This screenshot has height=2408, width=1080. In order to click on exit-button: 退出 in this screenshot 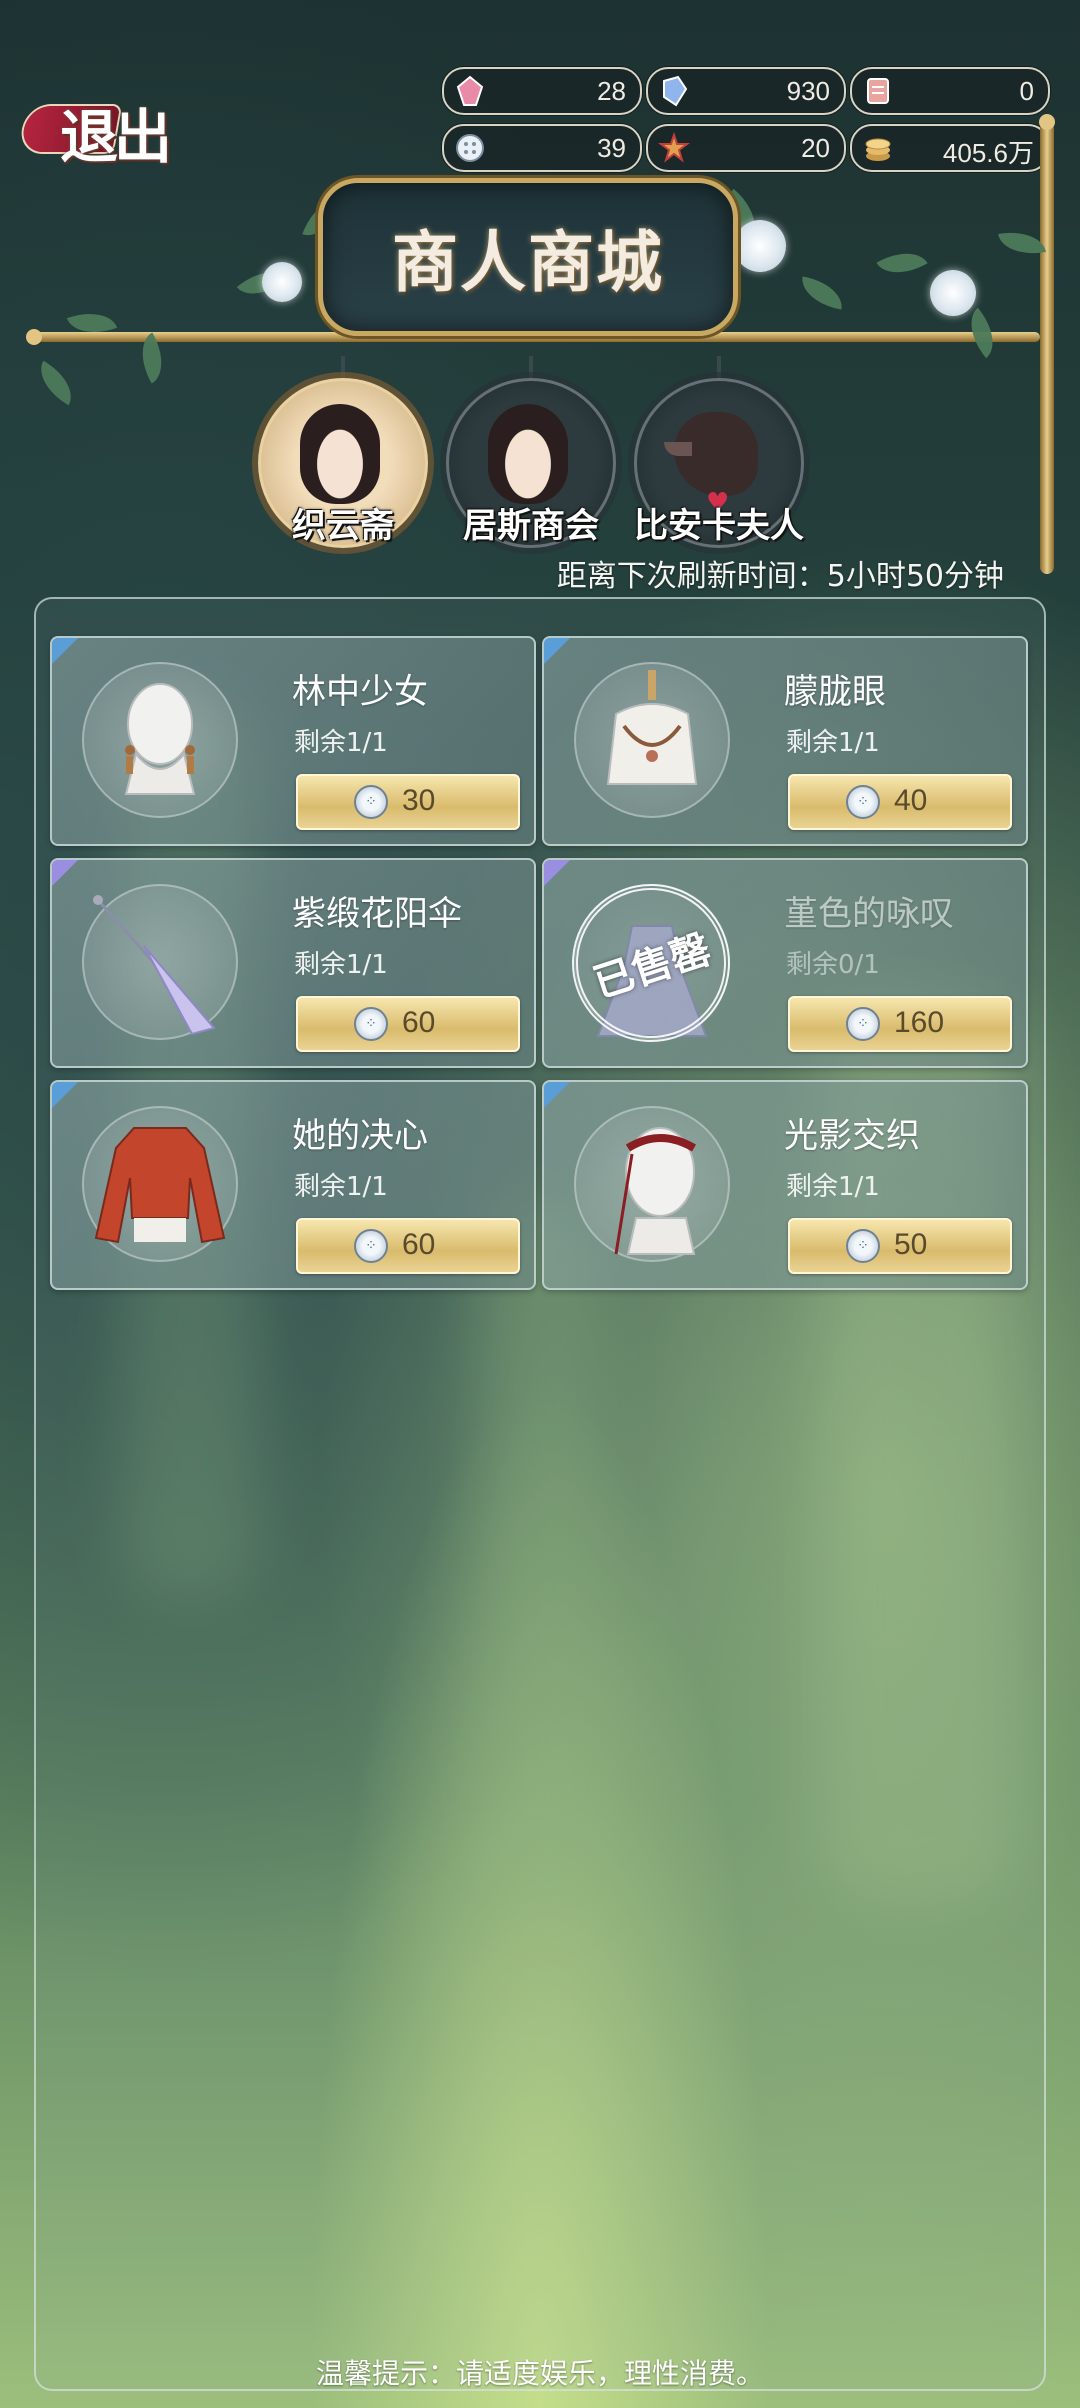, I will do `click(101, 127)`.